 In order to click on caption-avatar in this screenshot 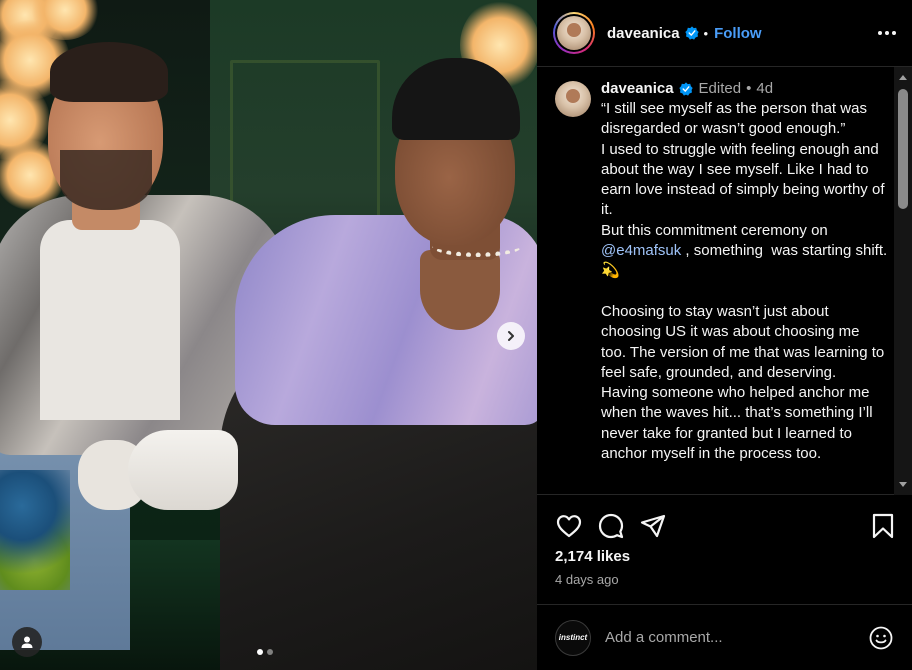, I will do `click(573, 99)`.